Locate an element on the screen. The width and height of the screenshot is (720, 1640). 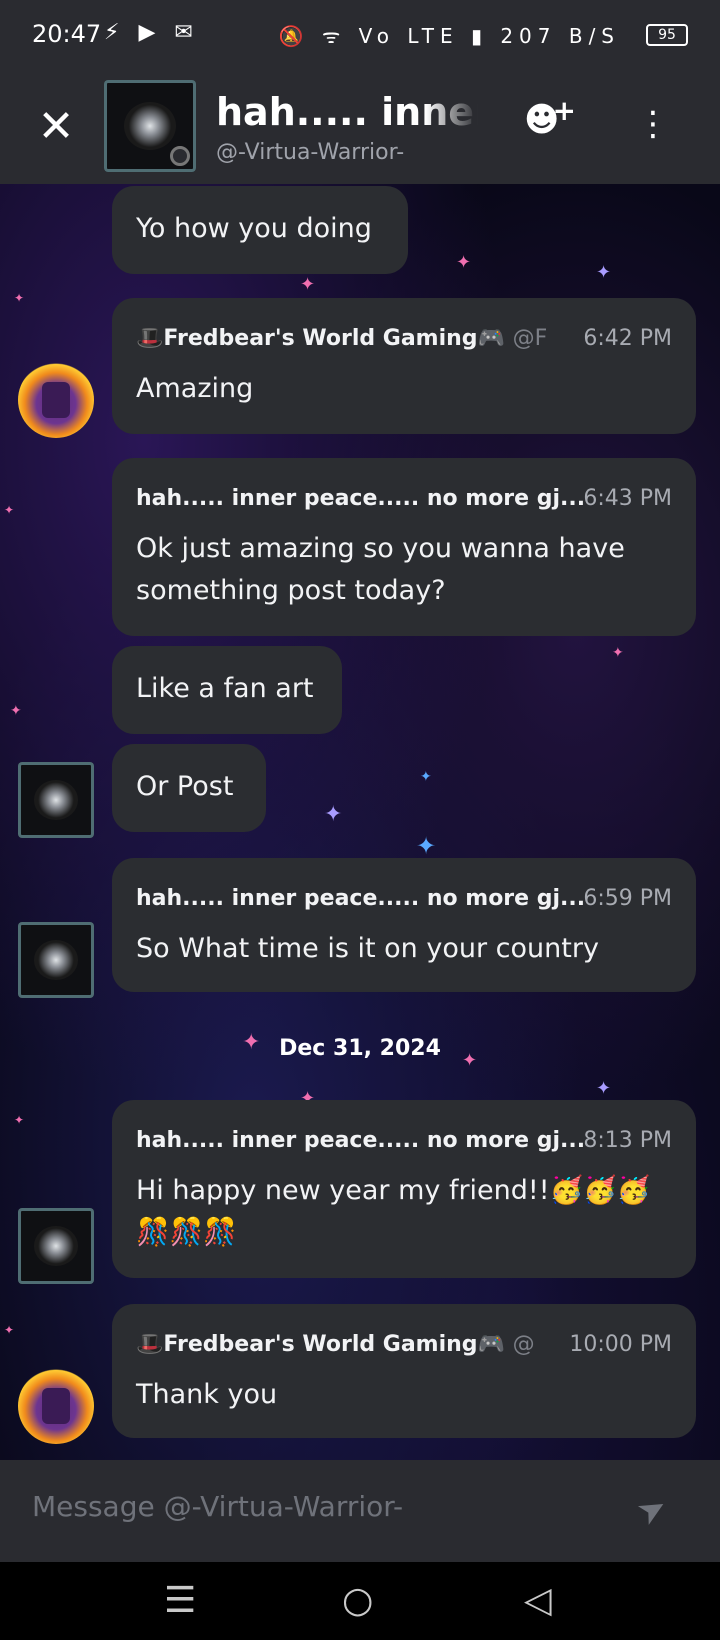
status-time: 20:47 is located at coordinates (67, 34).